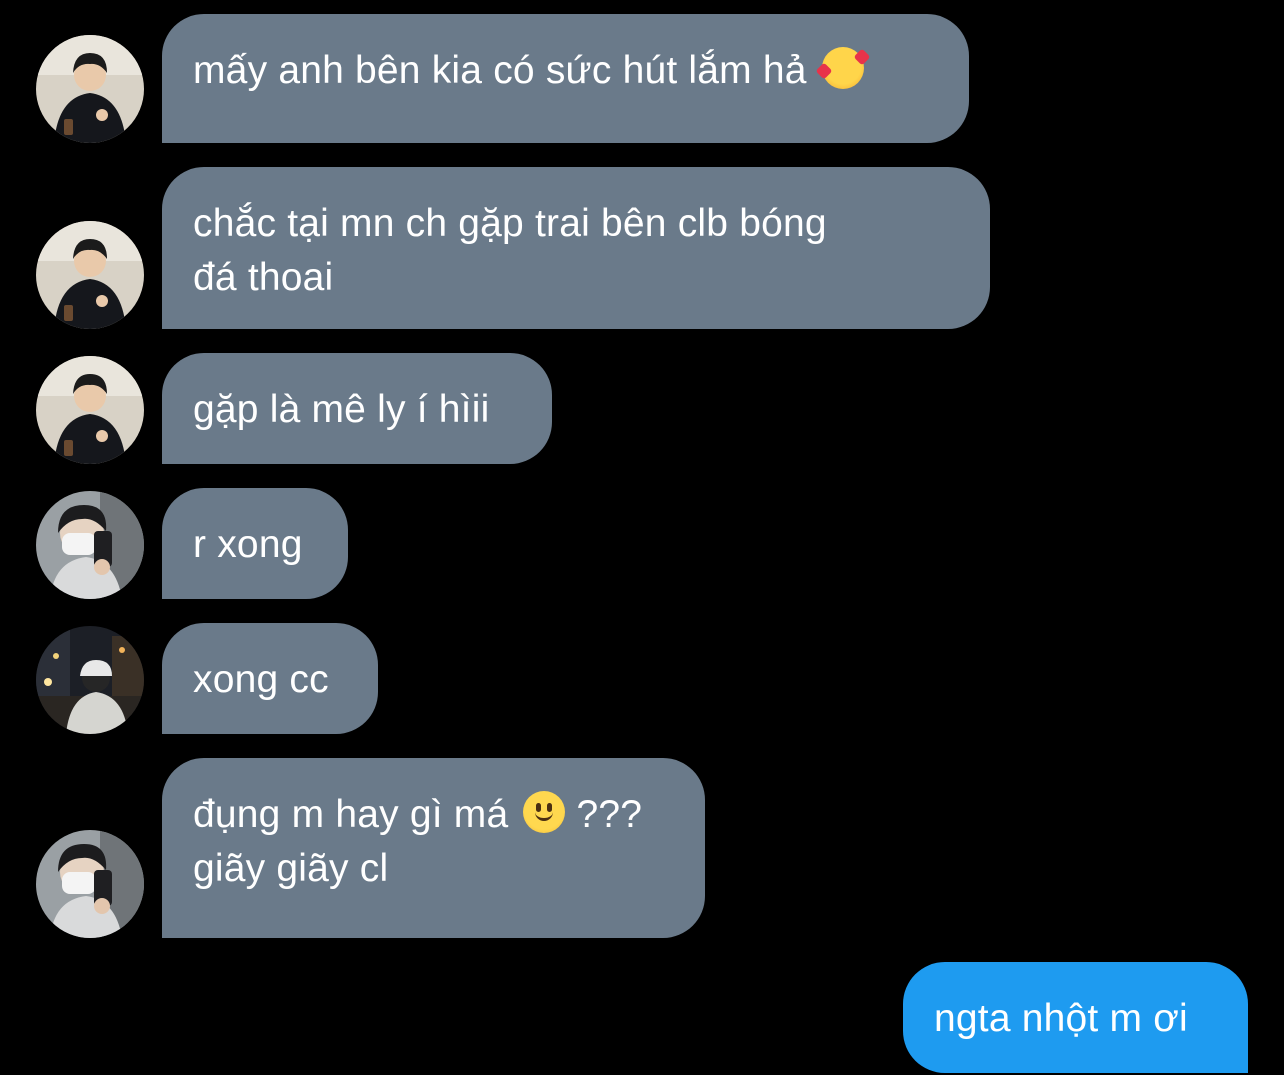  I want to click on message-text: r xong, so click(248, 544).